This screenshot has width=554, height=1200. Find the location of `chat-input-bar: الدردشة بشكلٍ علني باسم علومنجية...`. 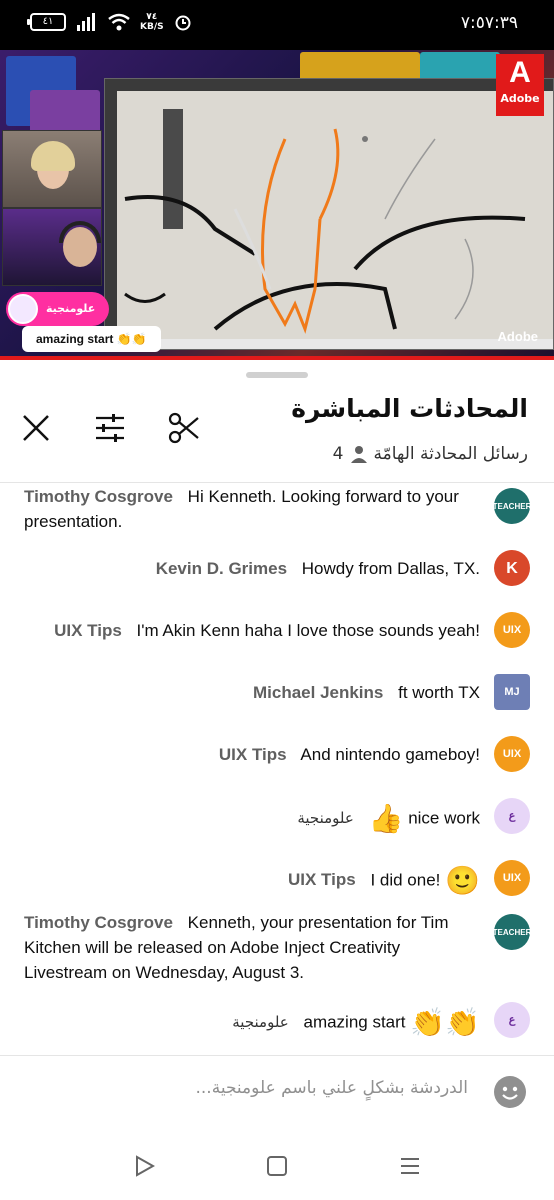

chat-input-bar: الدردشة بشكلٍ علني باسم علومنجية... is located at coordinates (277, 1092).